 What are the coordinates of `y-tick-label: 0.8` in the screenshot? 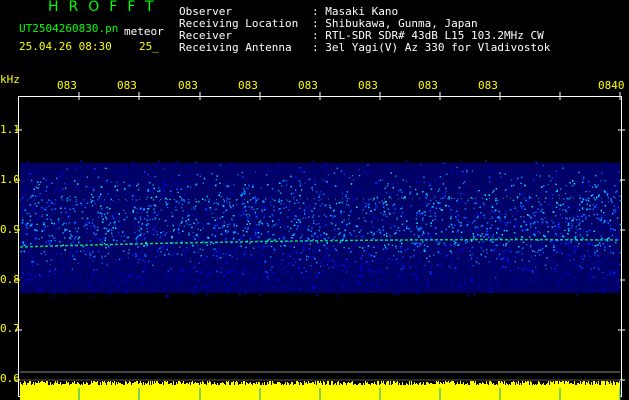 It's located at (10, 279).